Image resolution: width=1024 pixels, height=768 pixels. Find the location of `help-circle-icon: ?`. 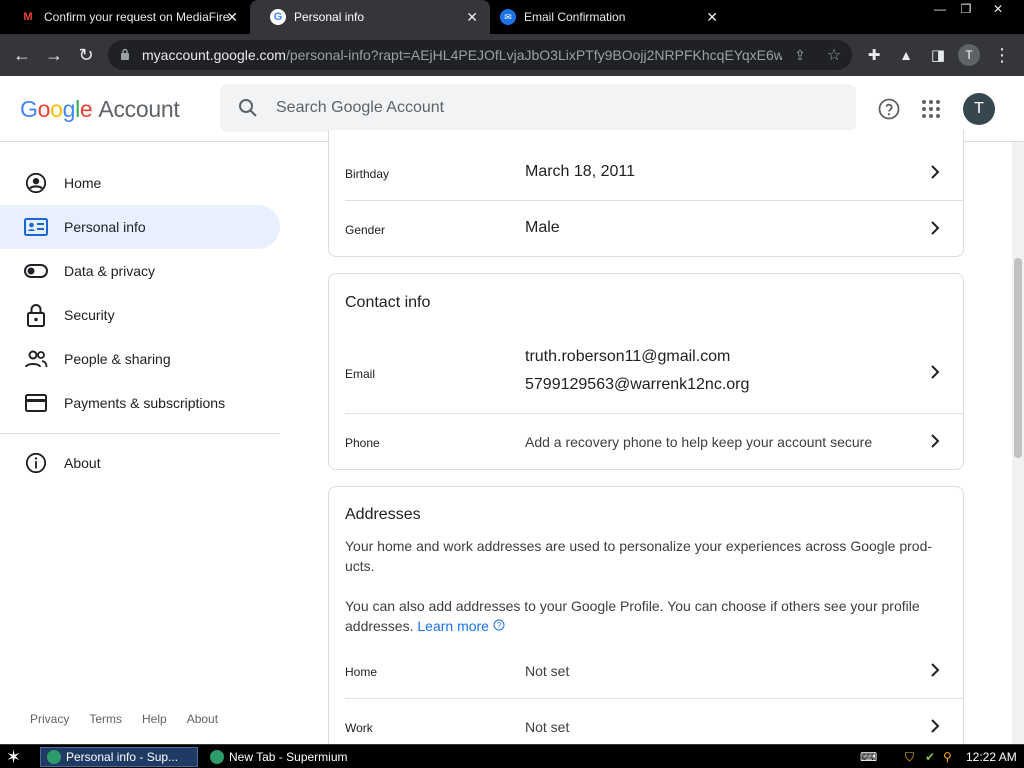

help-circle-icon: ? is located at coordinates (499, 625).